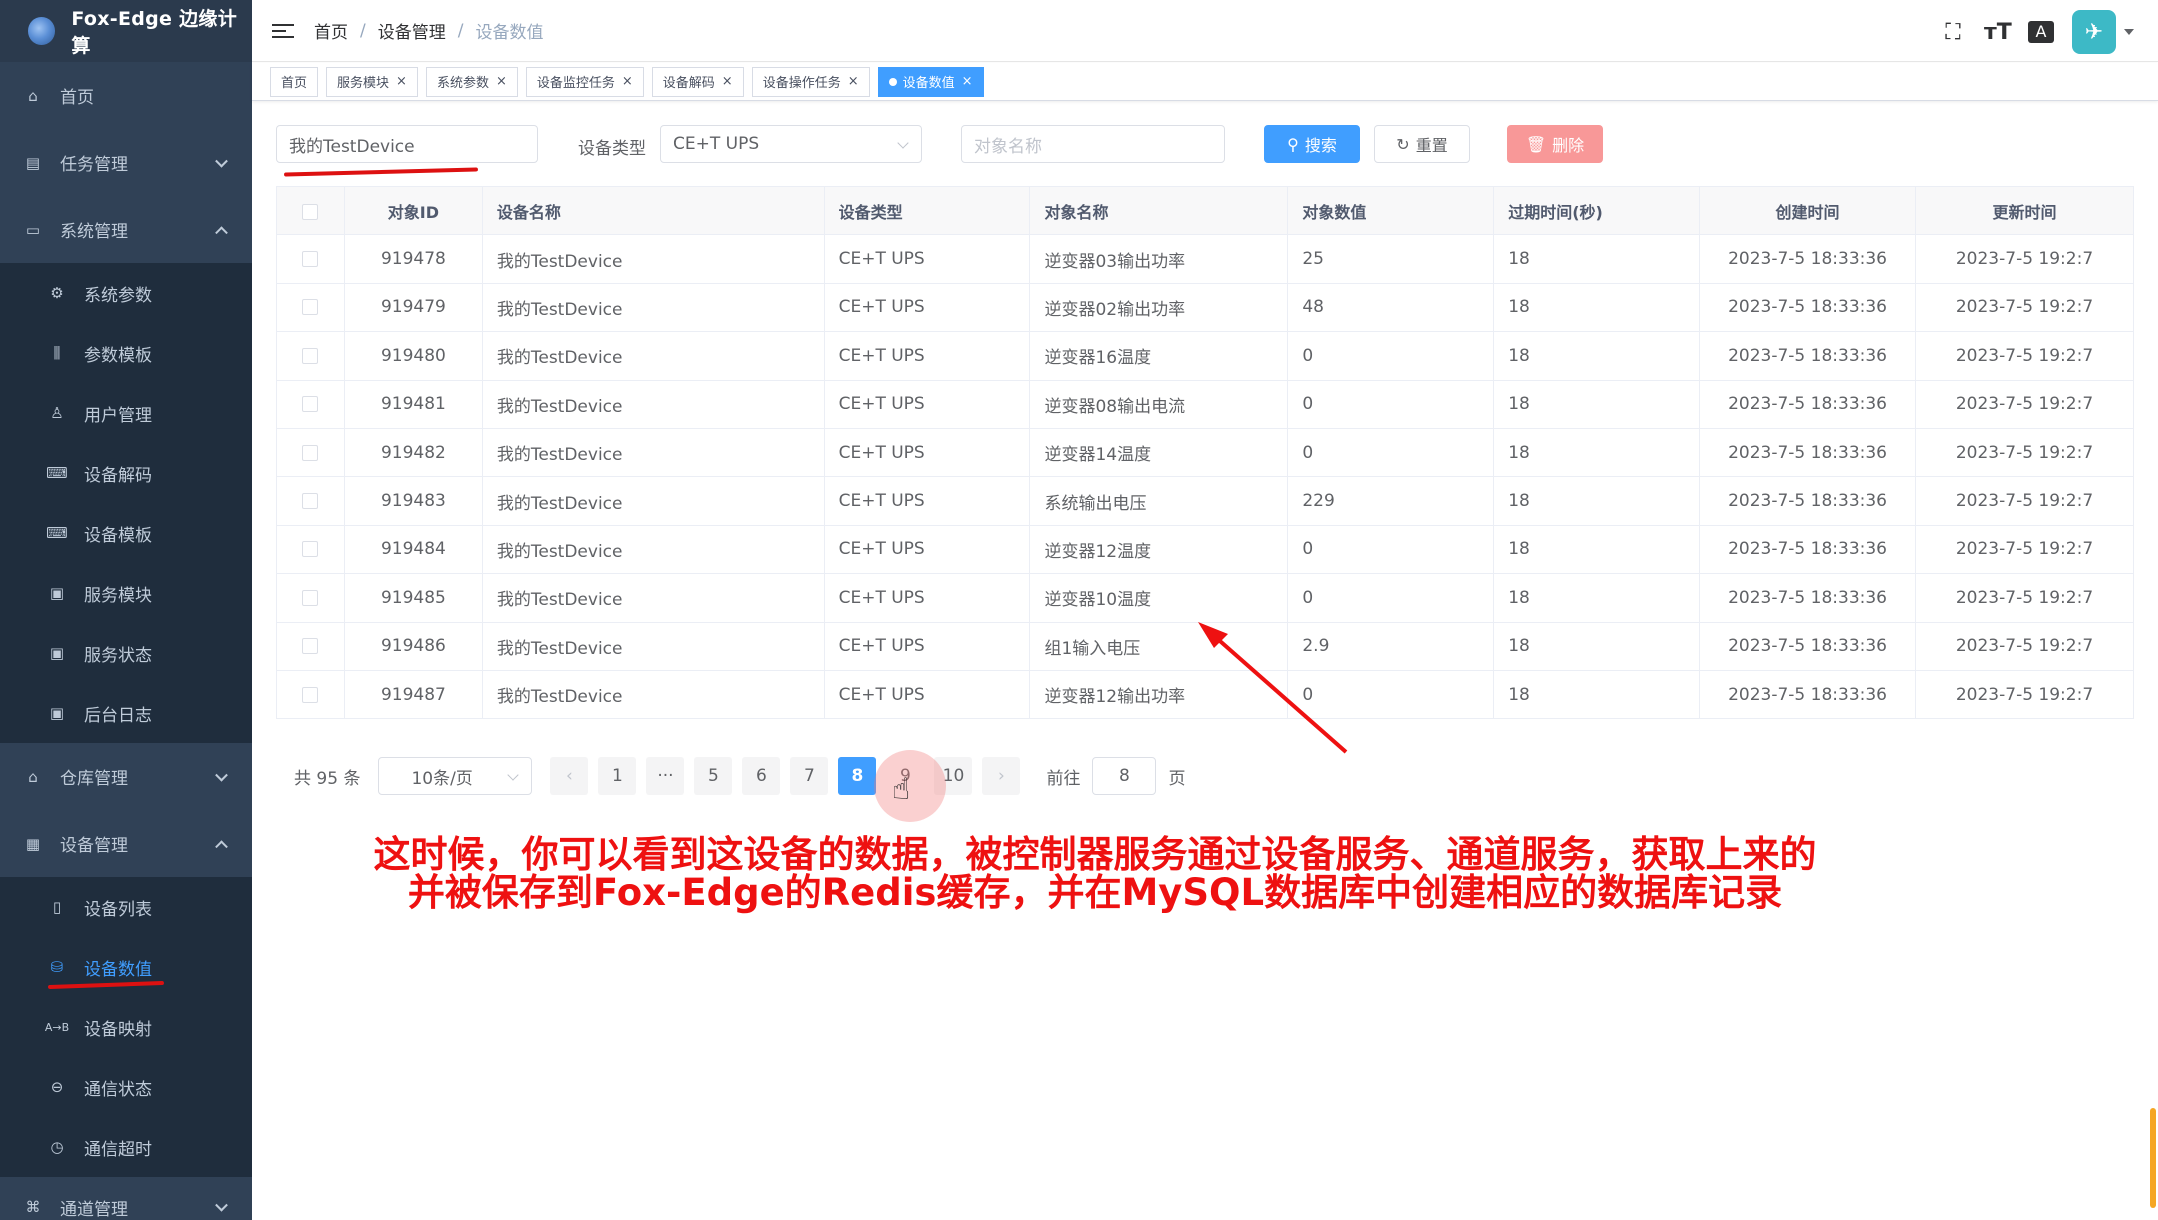 The width and height of the screenshot is (2158, 1220). Describe the element at coordinates (126, 713) in the screenshot. I see `sidebar-item-backend-log: ▣ 后台日志` at that location.